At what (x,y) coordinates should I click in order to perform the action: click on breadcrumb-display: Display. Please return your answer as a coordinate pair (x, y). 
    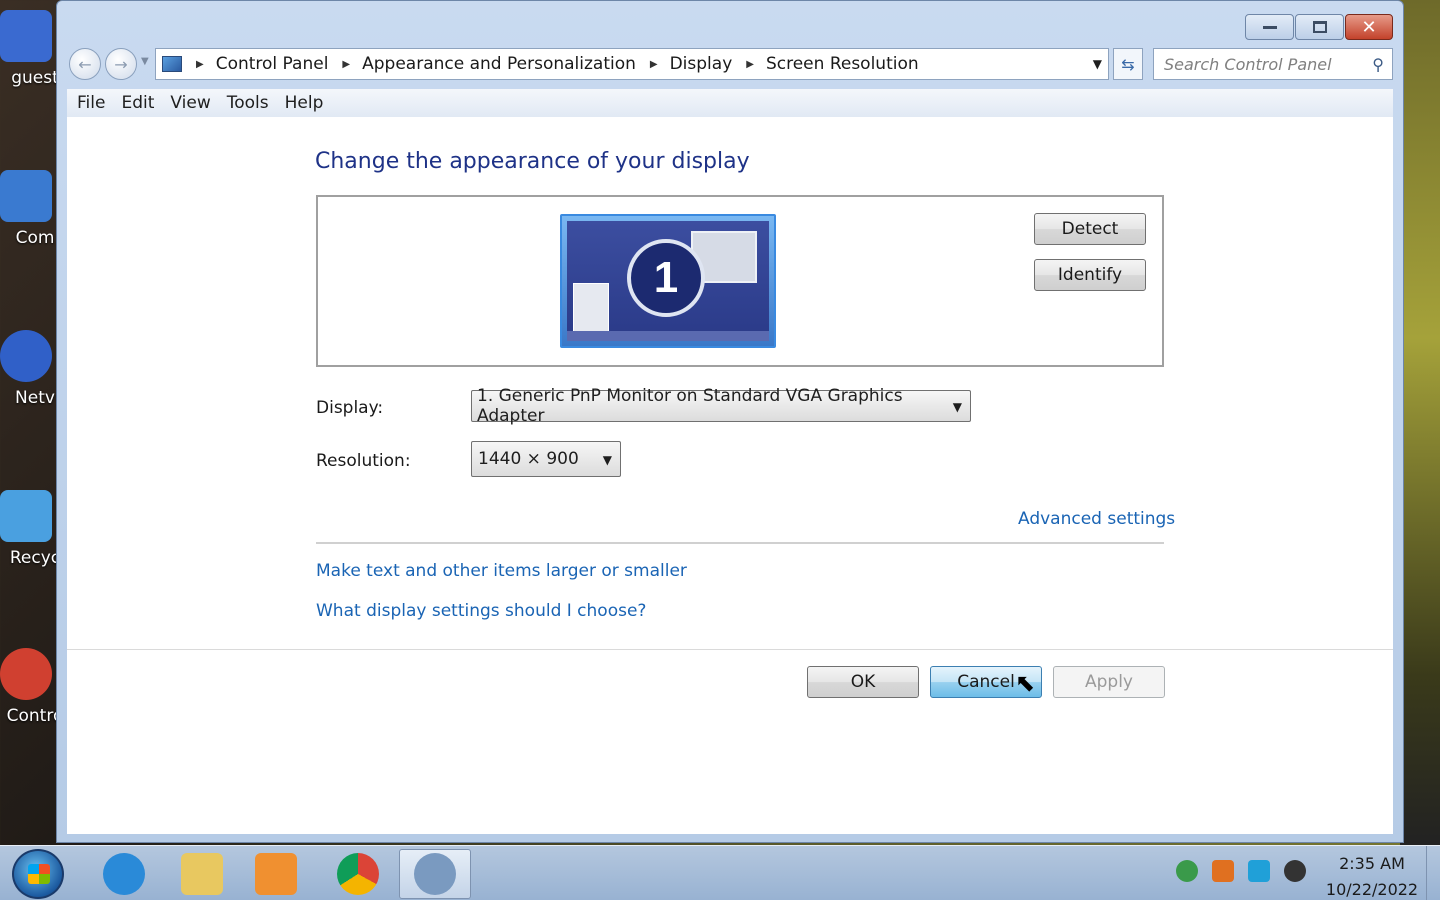
    Looking at the image, I should click on (701, 64).